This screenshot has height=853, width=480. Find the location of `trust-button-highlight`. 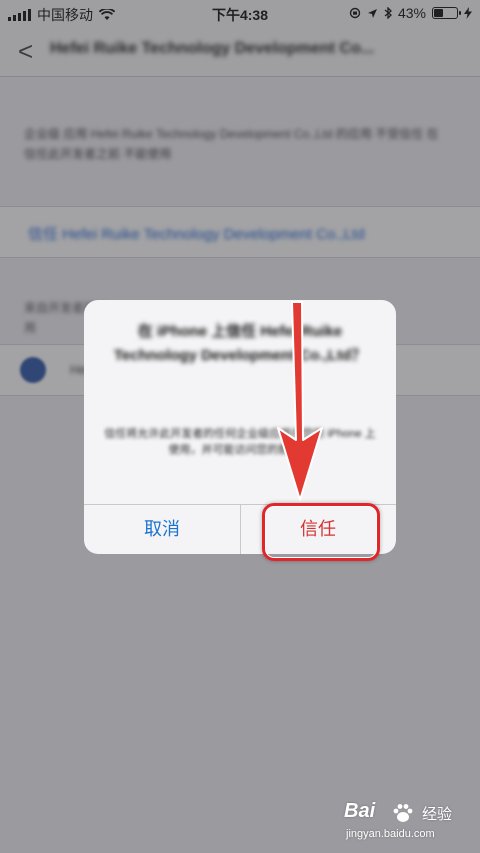

trust-button-highlight is located at coordinates (321, 532).